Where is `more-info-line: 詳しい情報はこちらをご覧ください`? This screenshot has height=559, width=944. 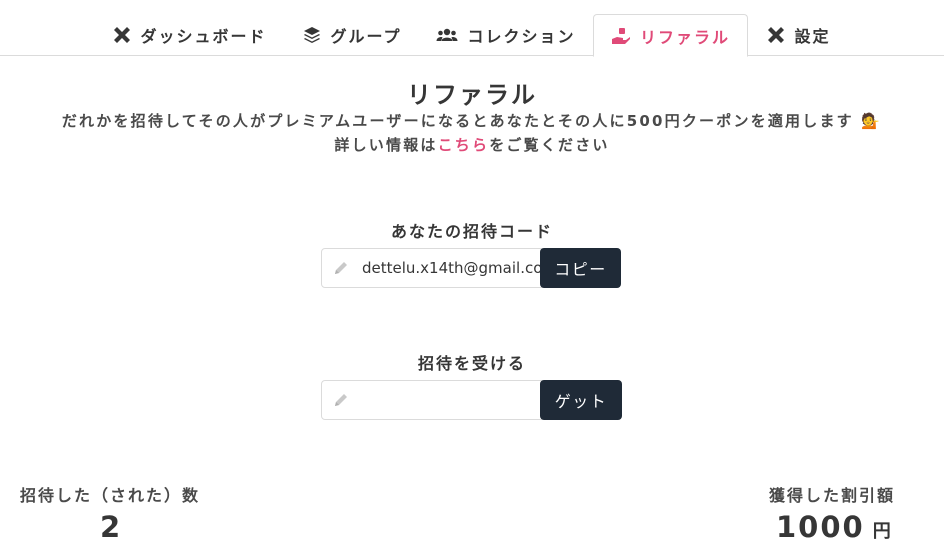 more-info-line: 詳しい情報はこちらをご覧ください is located at coordinates (472, 144).